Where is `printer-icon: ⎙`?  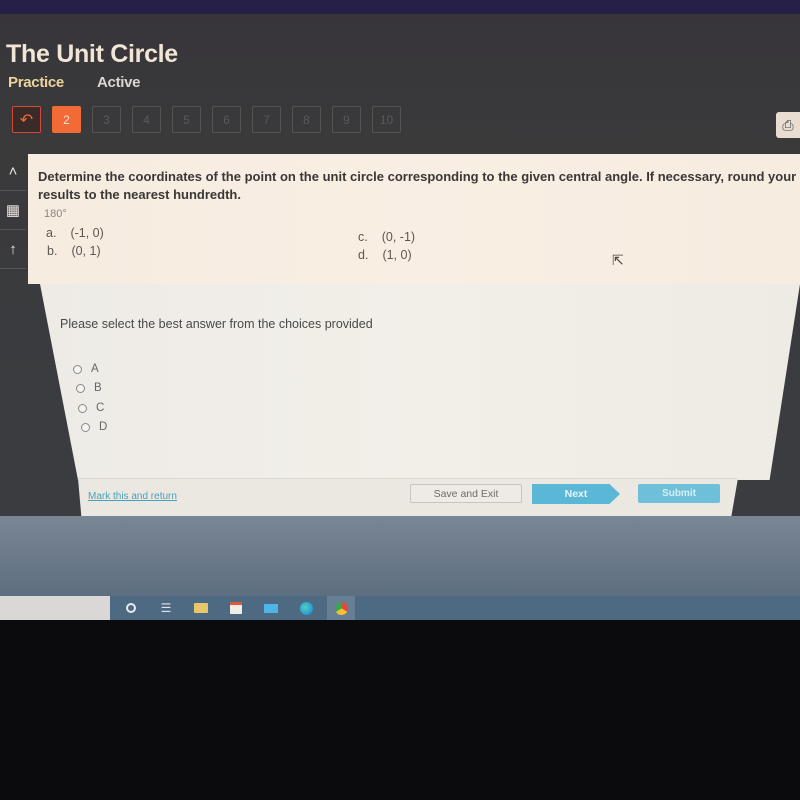 printer-icon: ⎙ is located at coordinates (788, 124).